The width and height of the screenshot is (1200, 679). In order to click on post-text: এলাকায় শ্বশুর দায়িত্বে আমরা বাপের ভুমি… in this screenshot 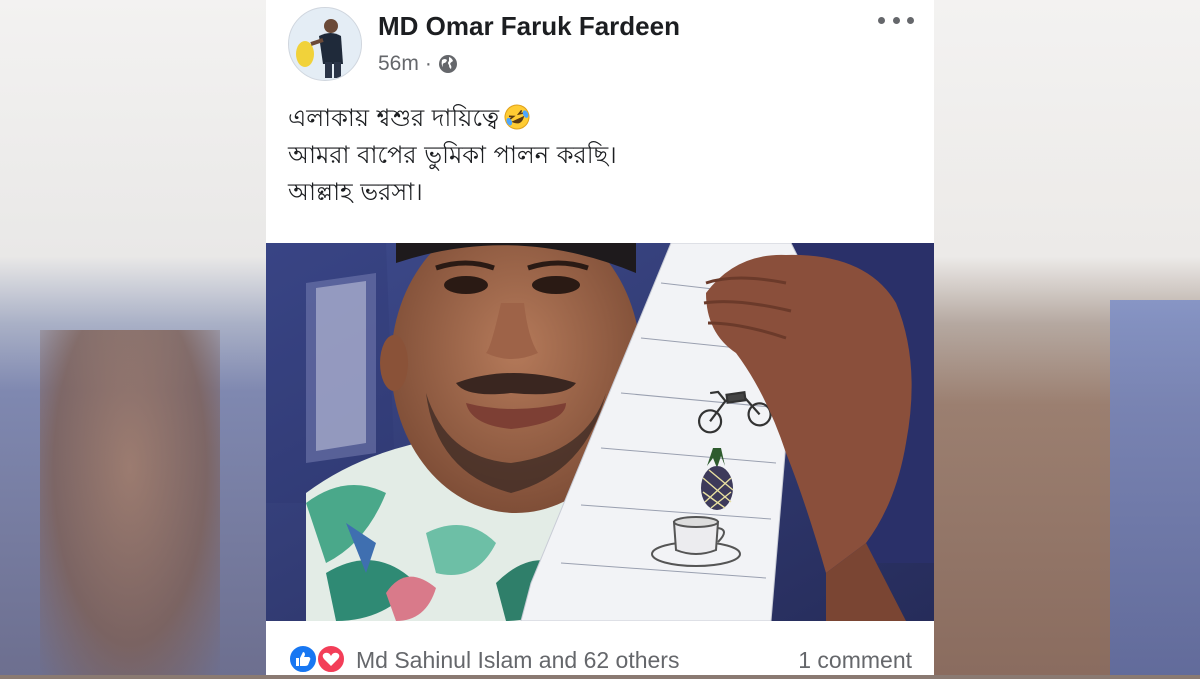, I will do `click(598, 155)`.